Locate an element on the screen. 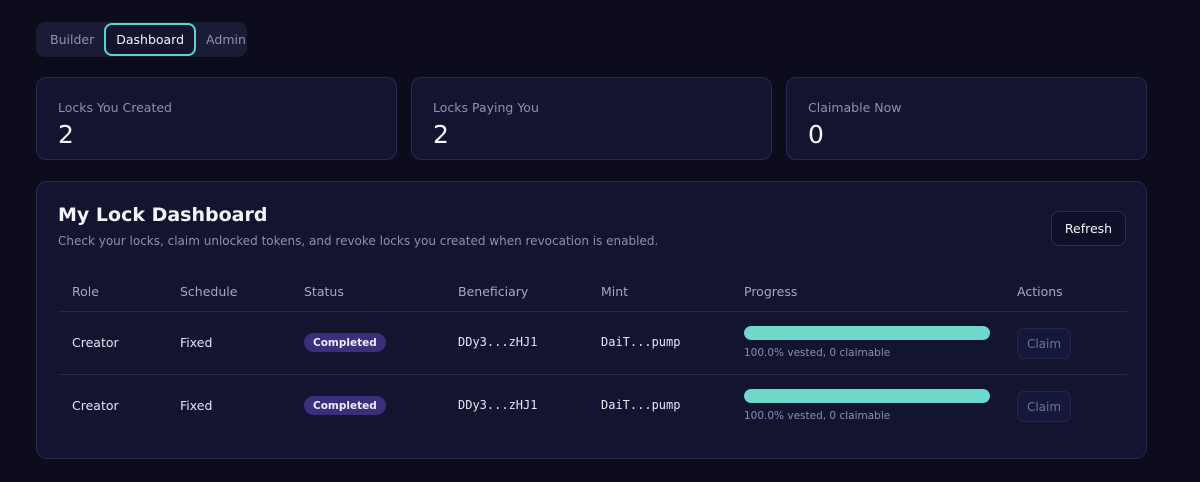 The width and height of the screenshot is (1200, 482). refresh-button: Refresh is located at coordinates (1088, 228).